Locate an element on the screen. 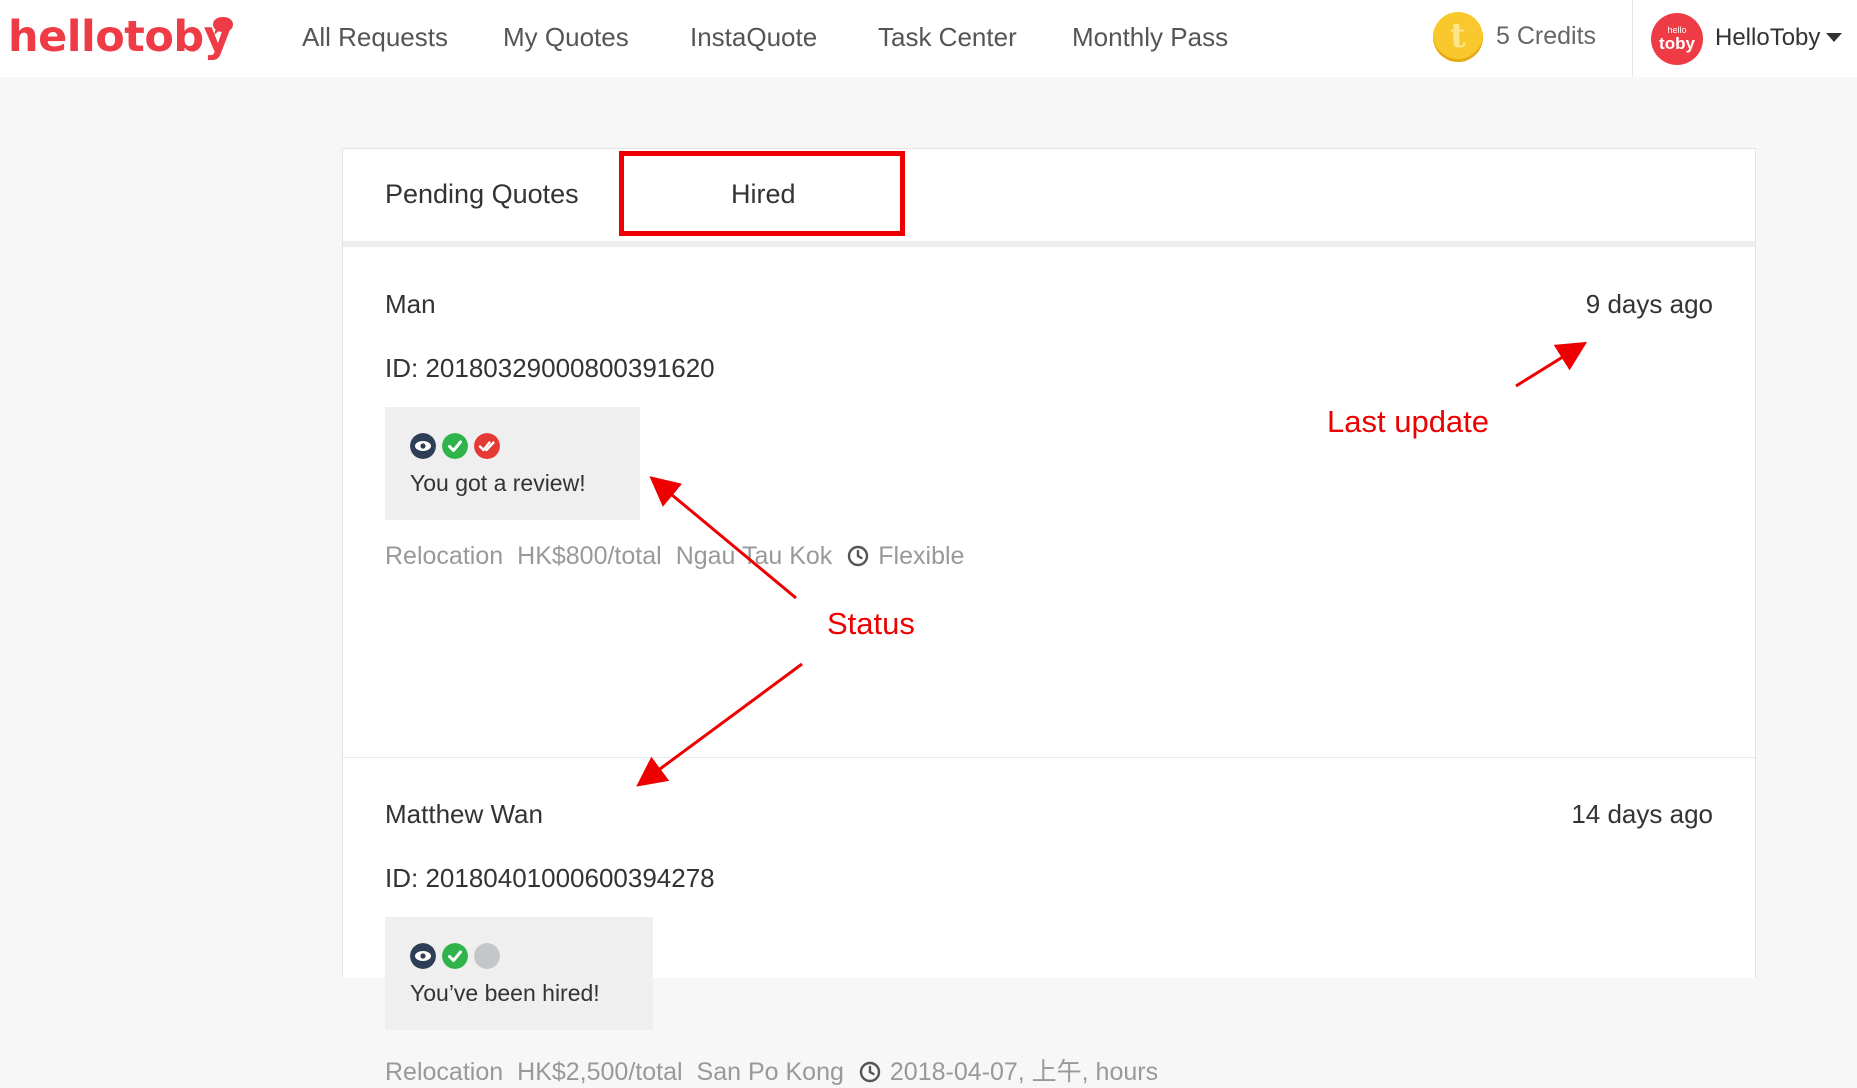 The height and width of the screenshot is (1088, 1857). nav-instaquote: InstaQuote is located at coordinates (753, 37).